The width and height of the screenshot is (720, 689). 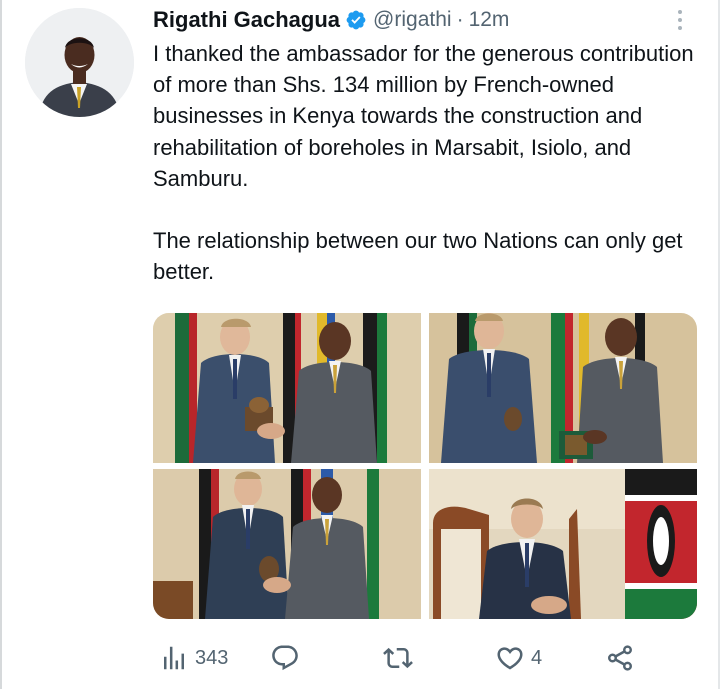 I want to click on verified-badge-icon, so click(x=356, y=20).